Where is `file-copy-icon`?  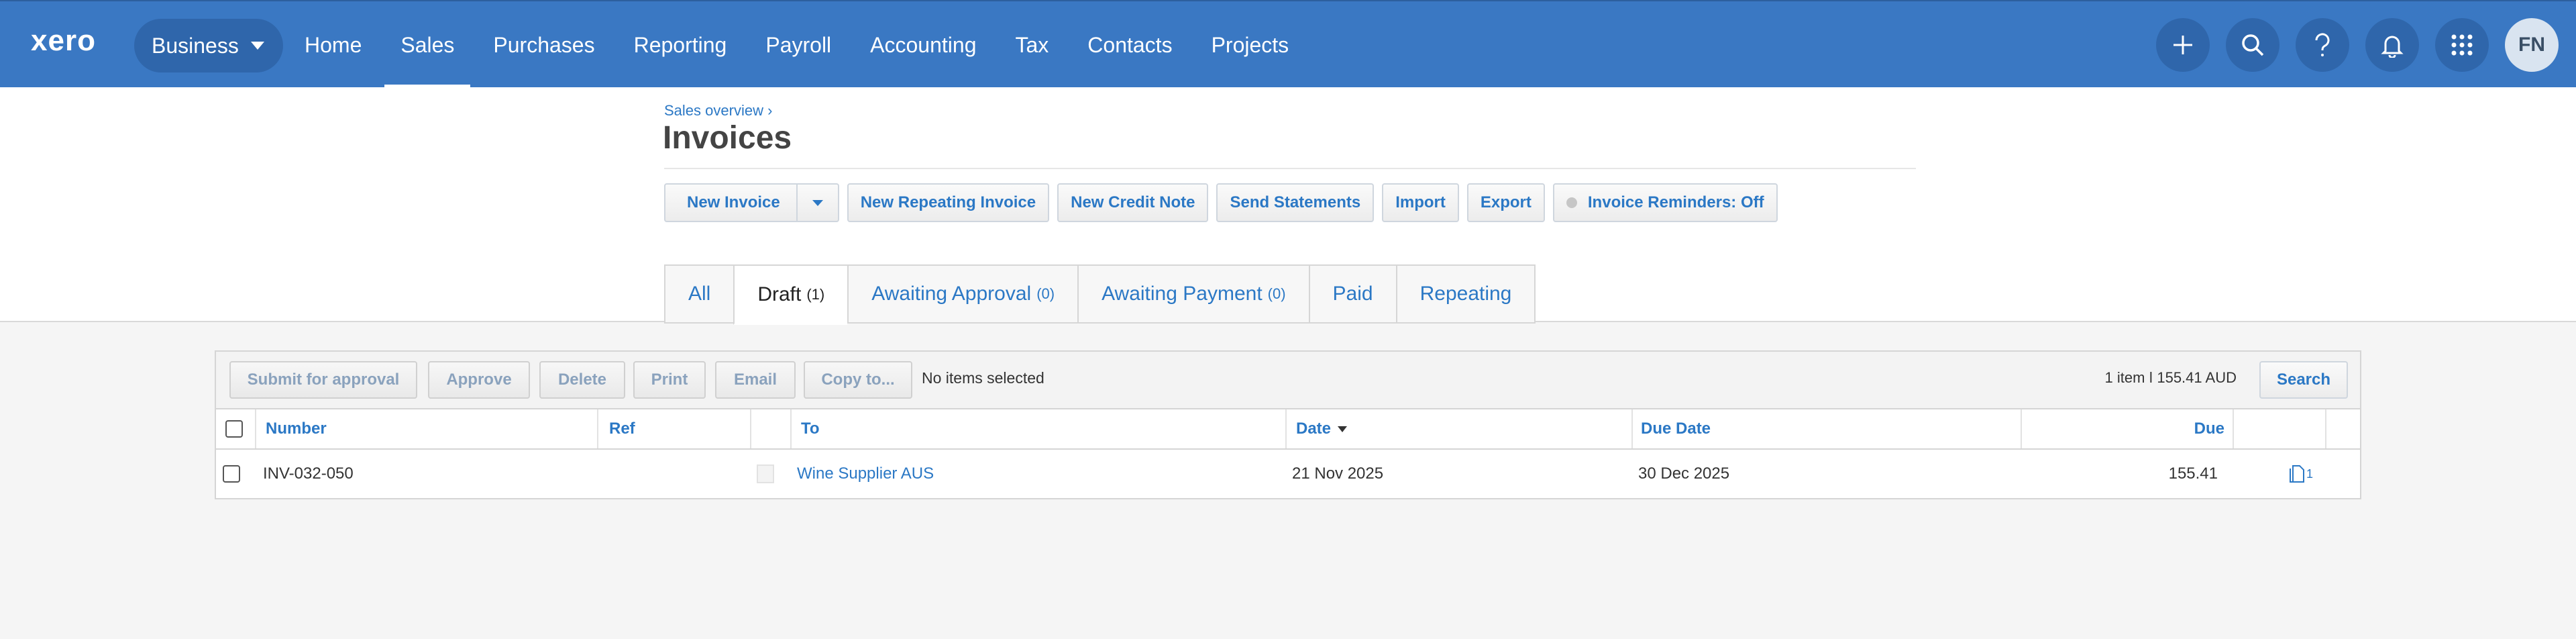 file-copy-icon is located at coordinates (2297, 474).